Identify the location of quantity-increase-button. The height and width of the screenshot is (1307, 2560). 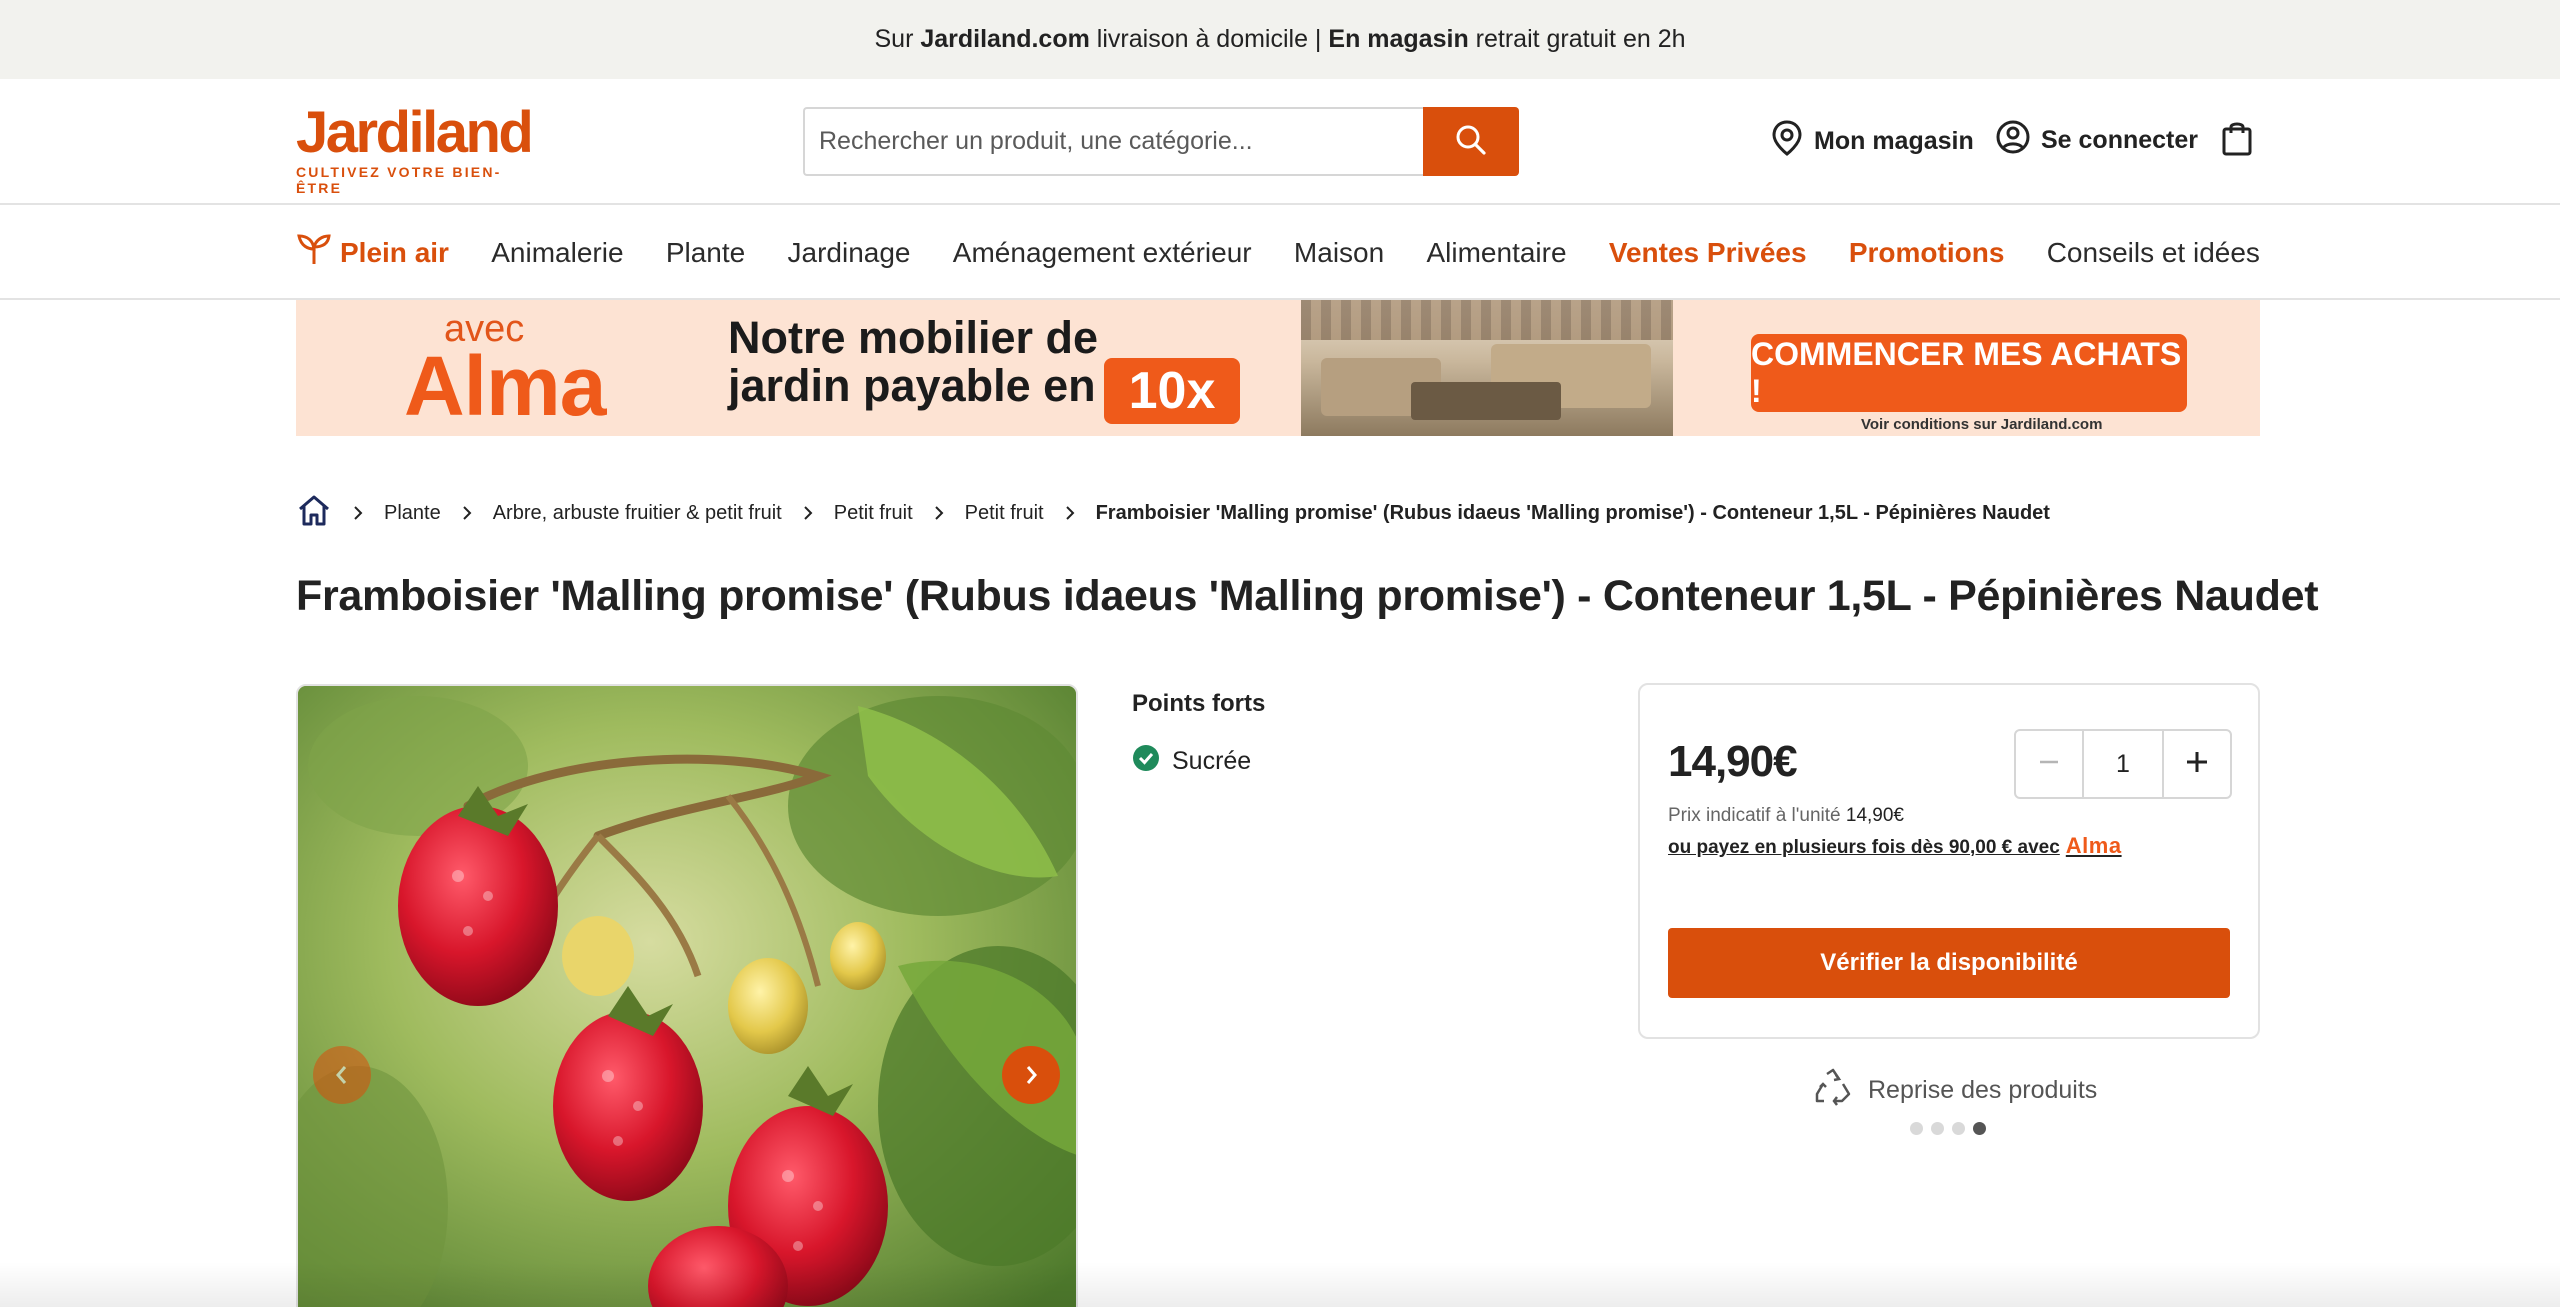
(2196, 764).